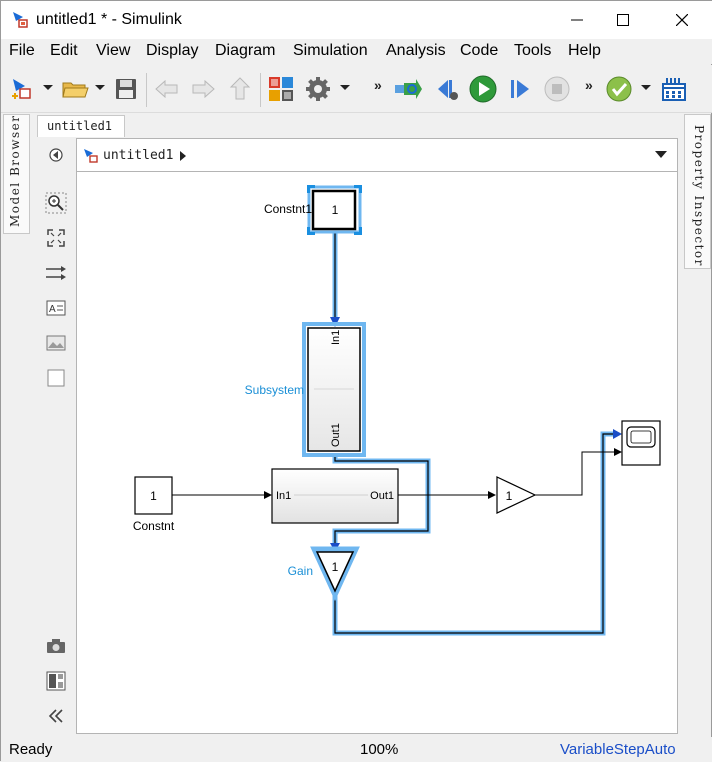 The image size is (712, 762). Describe the element at coordinates (646, 87) in the screenshot. I see `model-advisor-dropdown-icon` at that location.